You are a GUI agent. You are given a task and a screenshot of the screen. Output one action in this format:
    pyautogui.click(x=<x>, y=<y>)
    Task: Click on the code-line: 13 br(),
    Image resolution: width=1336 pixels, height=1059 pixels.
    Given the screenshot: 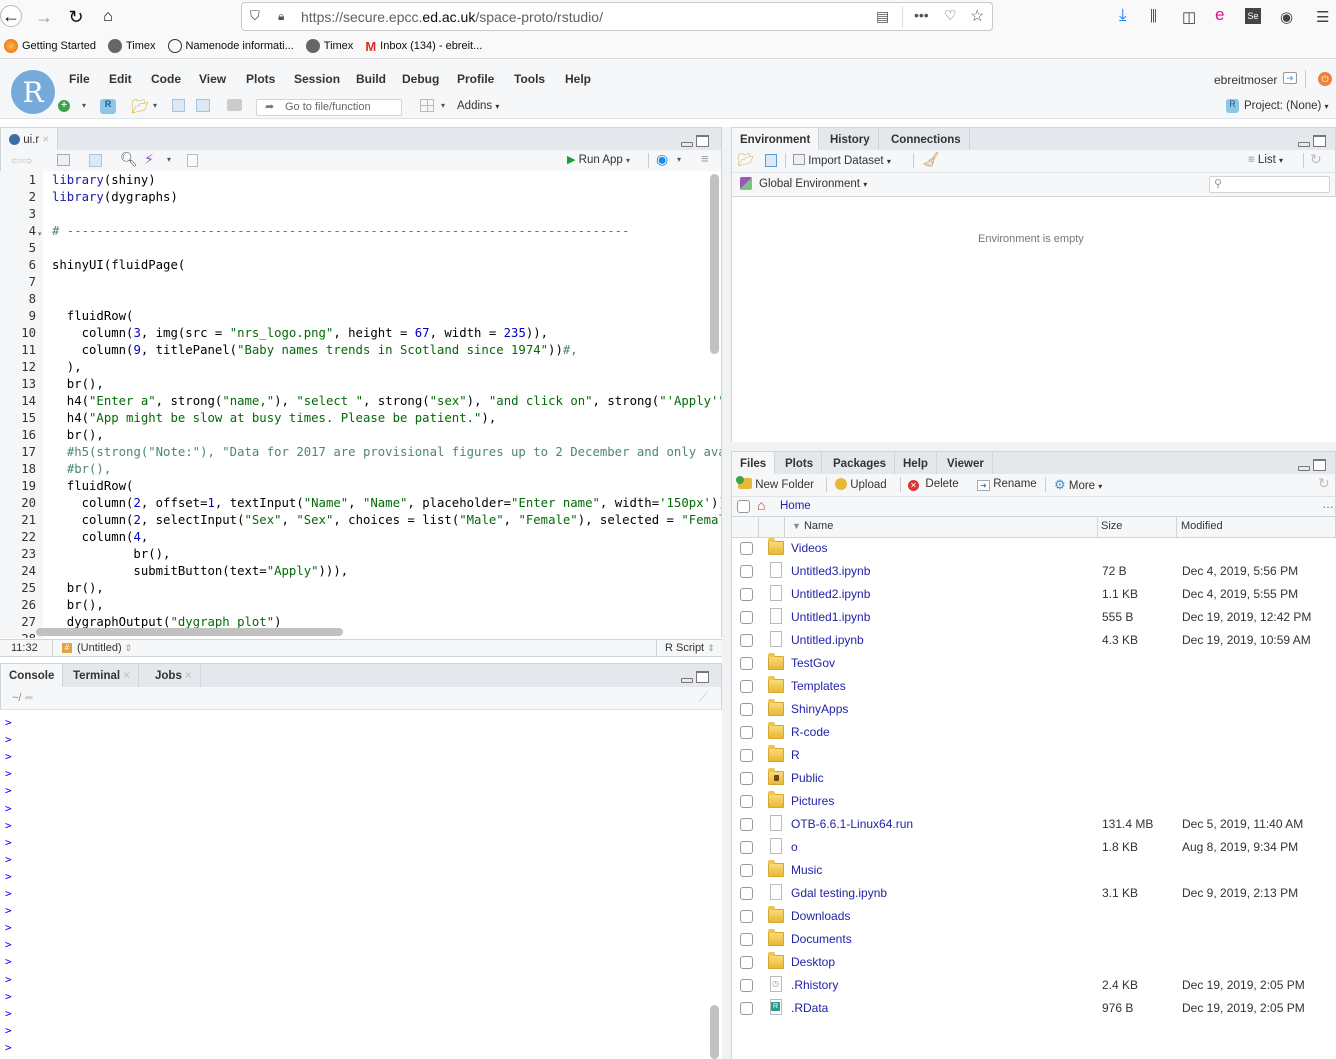 What is the action you would take?
    pyautogui.click(x=360, y=384)
    